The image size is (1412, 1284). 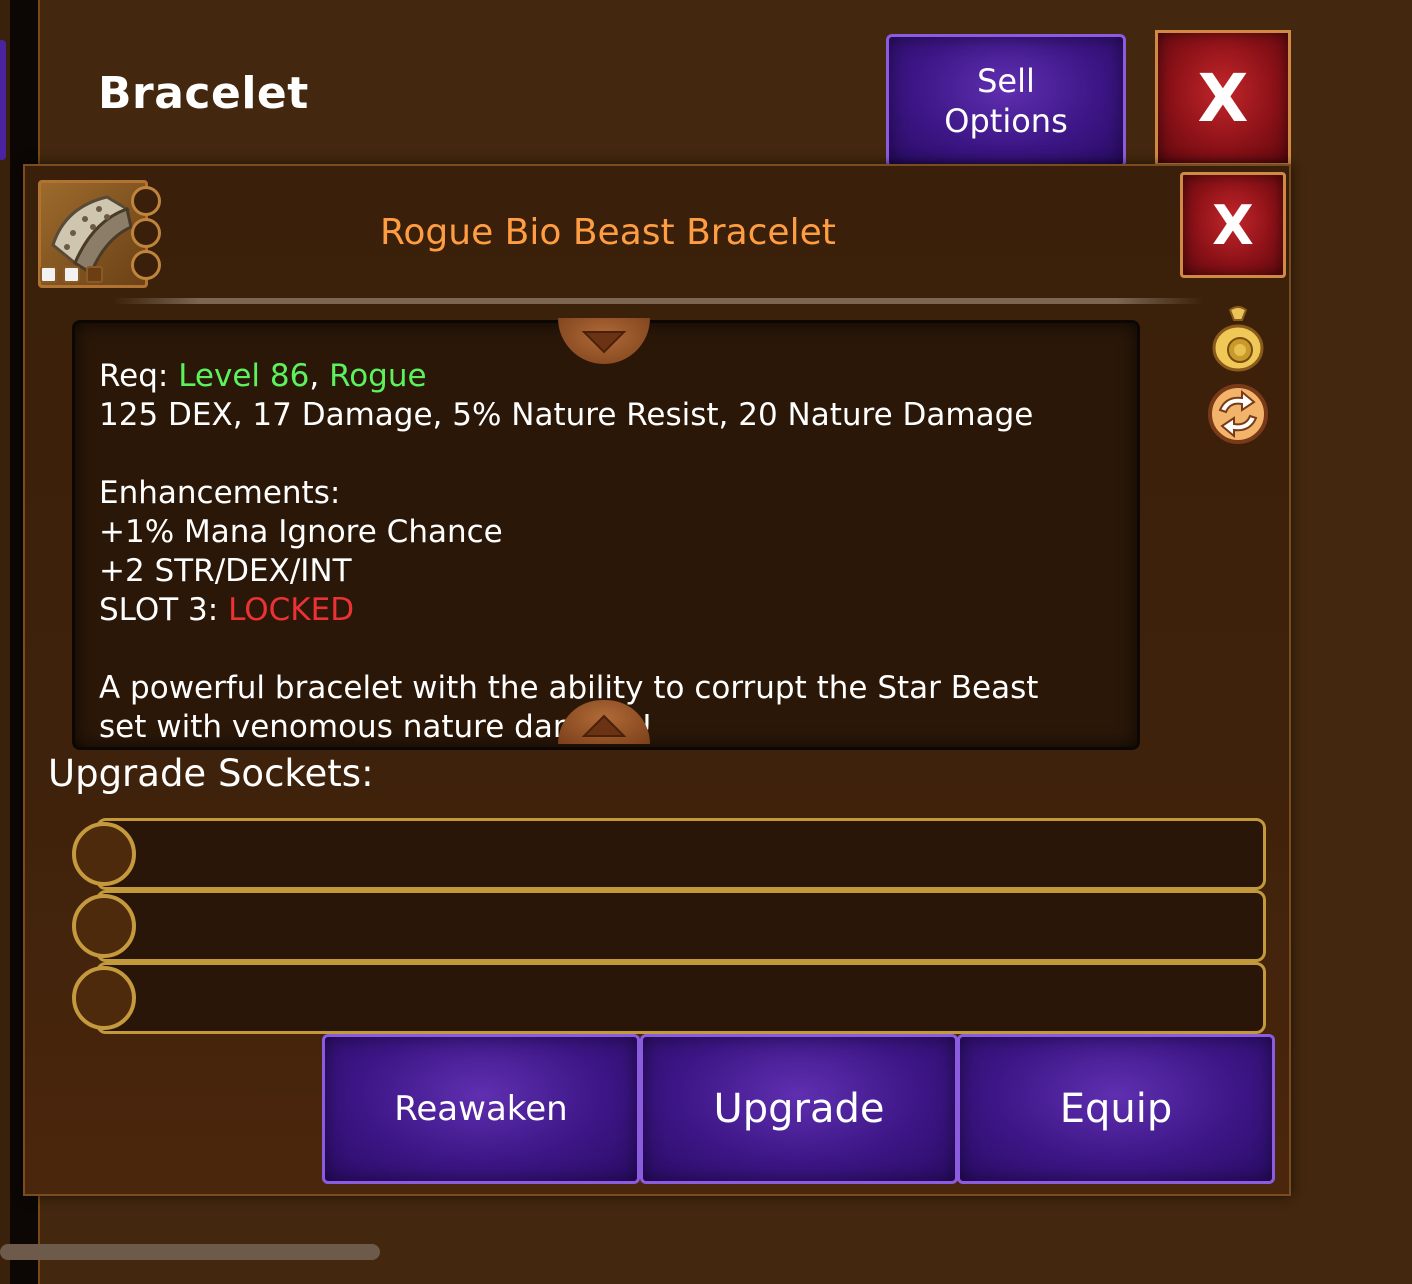 What do you see at coordinates (604, 725) in the screenshot?
I see `chevron-up-icon` at bounding box center [604, 725].